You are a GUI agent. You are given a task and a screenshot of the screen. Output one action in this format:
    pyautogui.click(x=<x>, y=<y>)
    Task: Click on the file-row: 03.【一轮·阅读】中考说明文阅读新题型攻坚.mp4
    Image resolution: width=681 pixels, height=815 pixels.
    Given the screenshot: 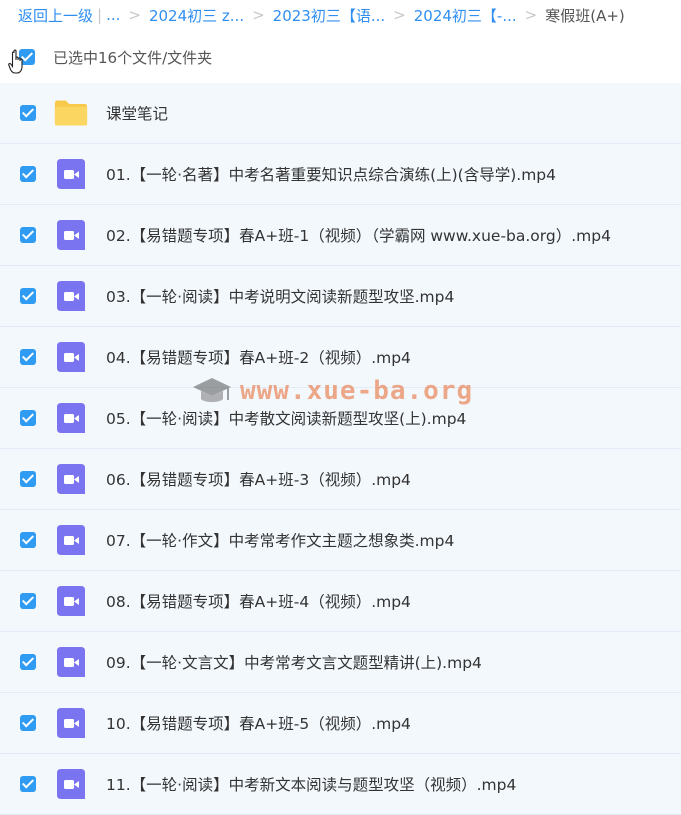 What is the action you would take?
    pyautogui.click(x=340, y=296)
    